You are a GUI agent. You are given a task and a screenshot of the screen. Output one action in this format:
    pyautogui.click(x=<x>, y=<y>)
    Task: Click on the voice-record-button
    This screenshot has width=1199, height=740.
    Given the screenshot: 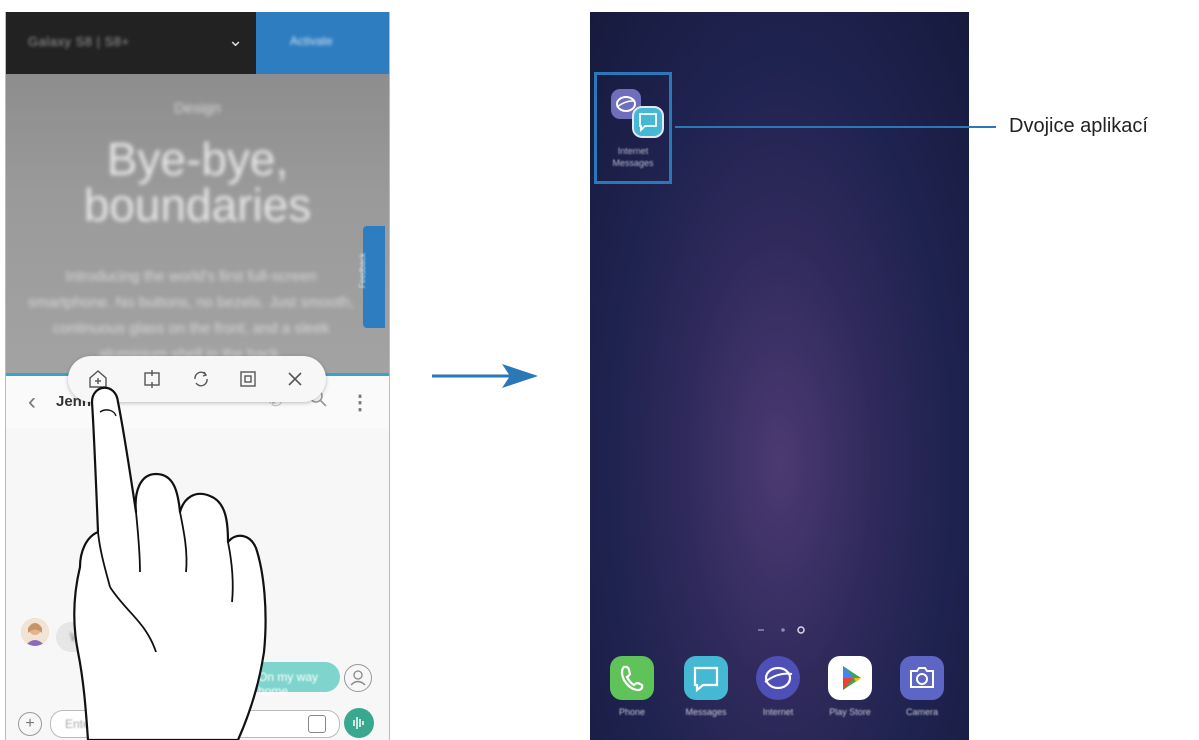 What is the action you would take?
    pyautogui.click(x=359, y=723)
    